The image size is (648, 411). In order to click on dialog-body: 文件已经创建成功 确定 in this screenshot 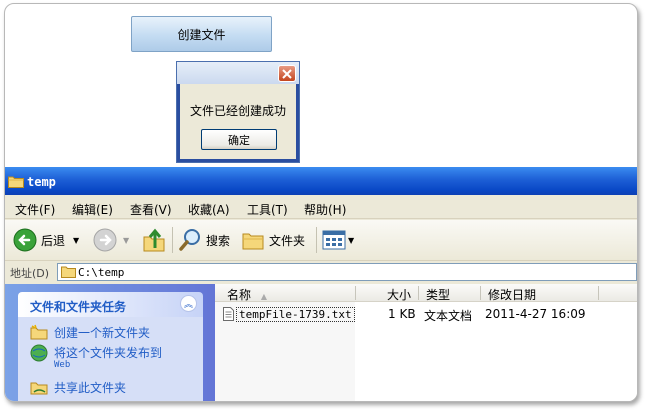, I will do `click(238, 121)`.